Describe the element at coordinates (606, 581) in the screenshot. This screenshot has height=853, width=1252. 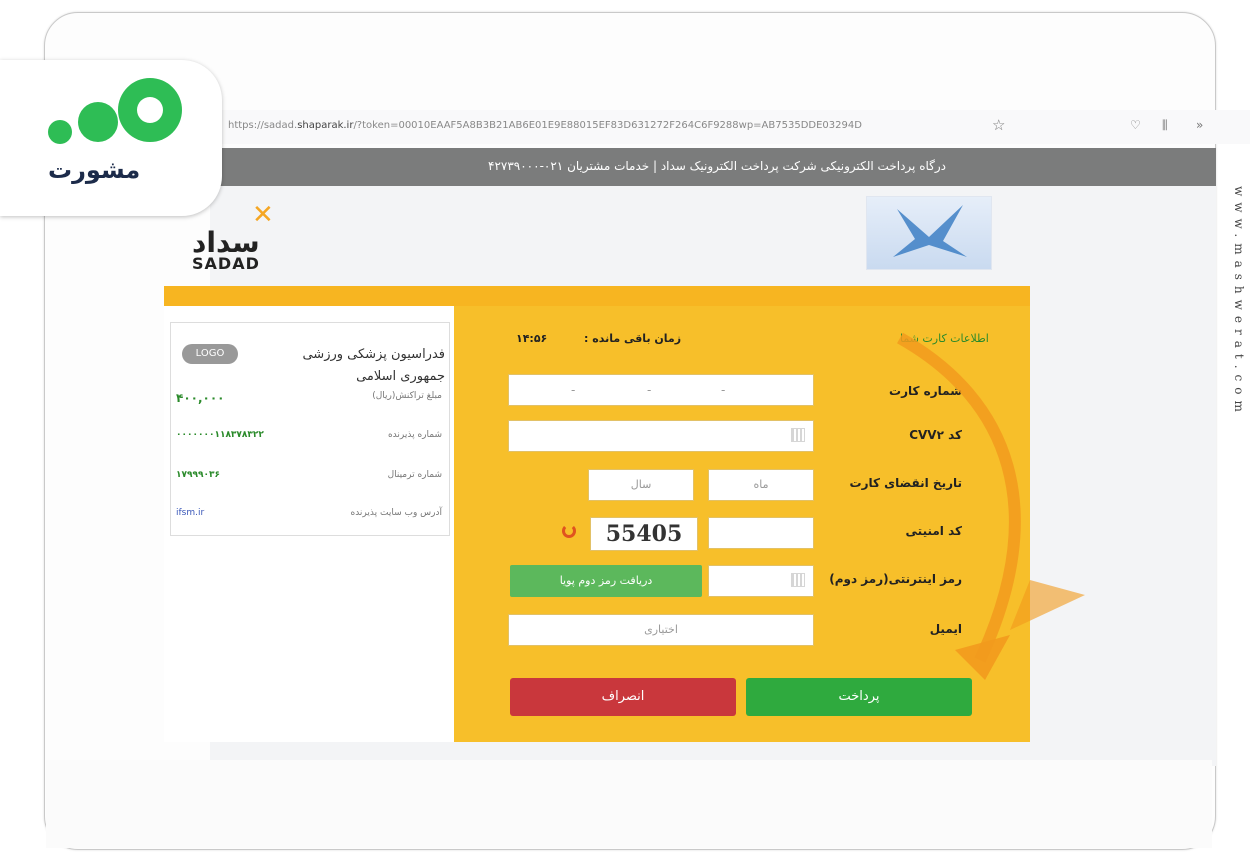
I see `get-otp-button: دریافت رمز دوم پویا` at that location.